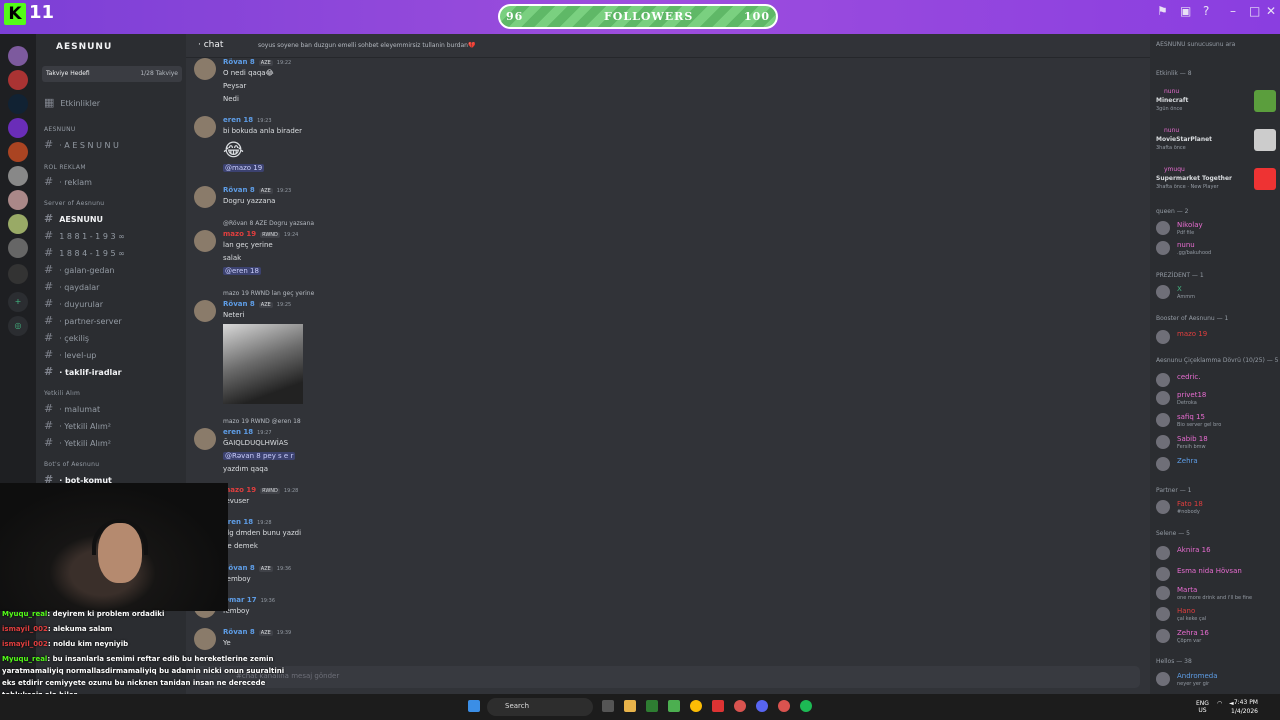  What do you see at coordinates (60, 129) in the screenshot?
I see `channel-category: AESNUNU` at bounding box center [60, 129].